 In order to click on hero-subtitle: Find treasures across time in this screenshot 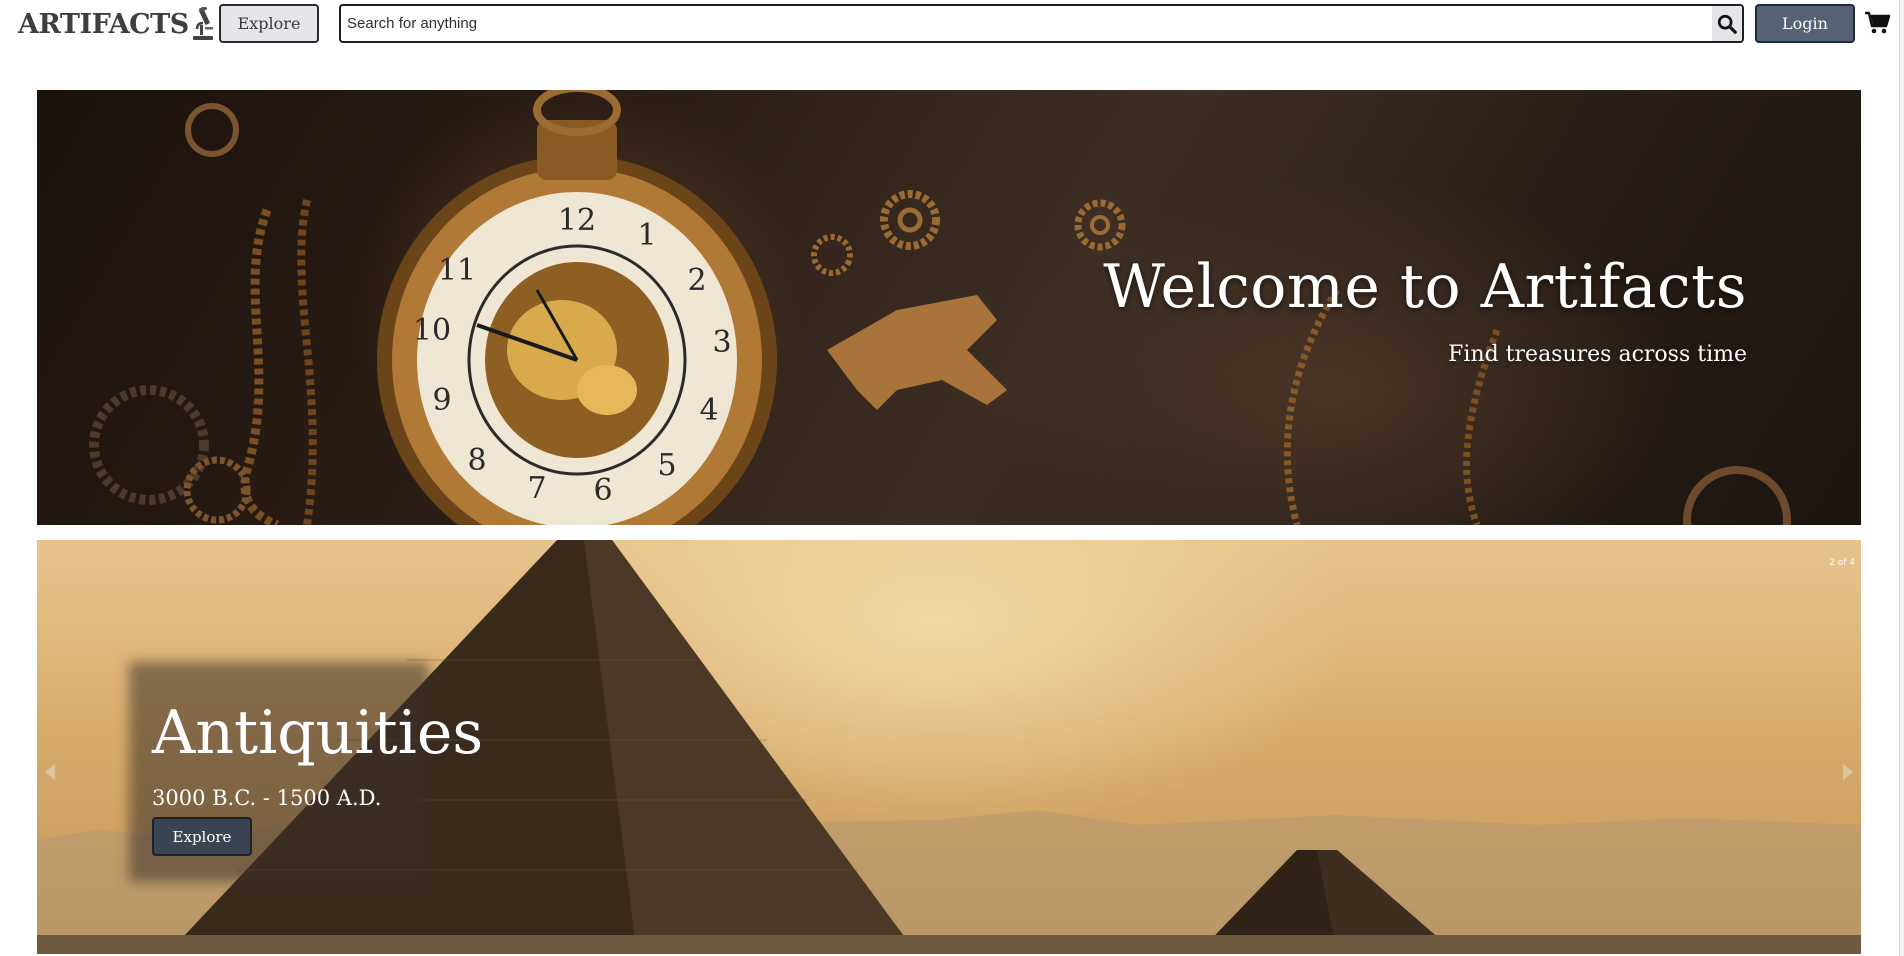, I will do `click(1597, 354)`.